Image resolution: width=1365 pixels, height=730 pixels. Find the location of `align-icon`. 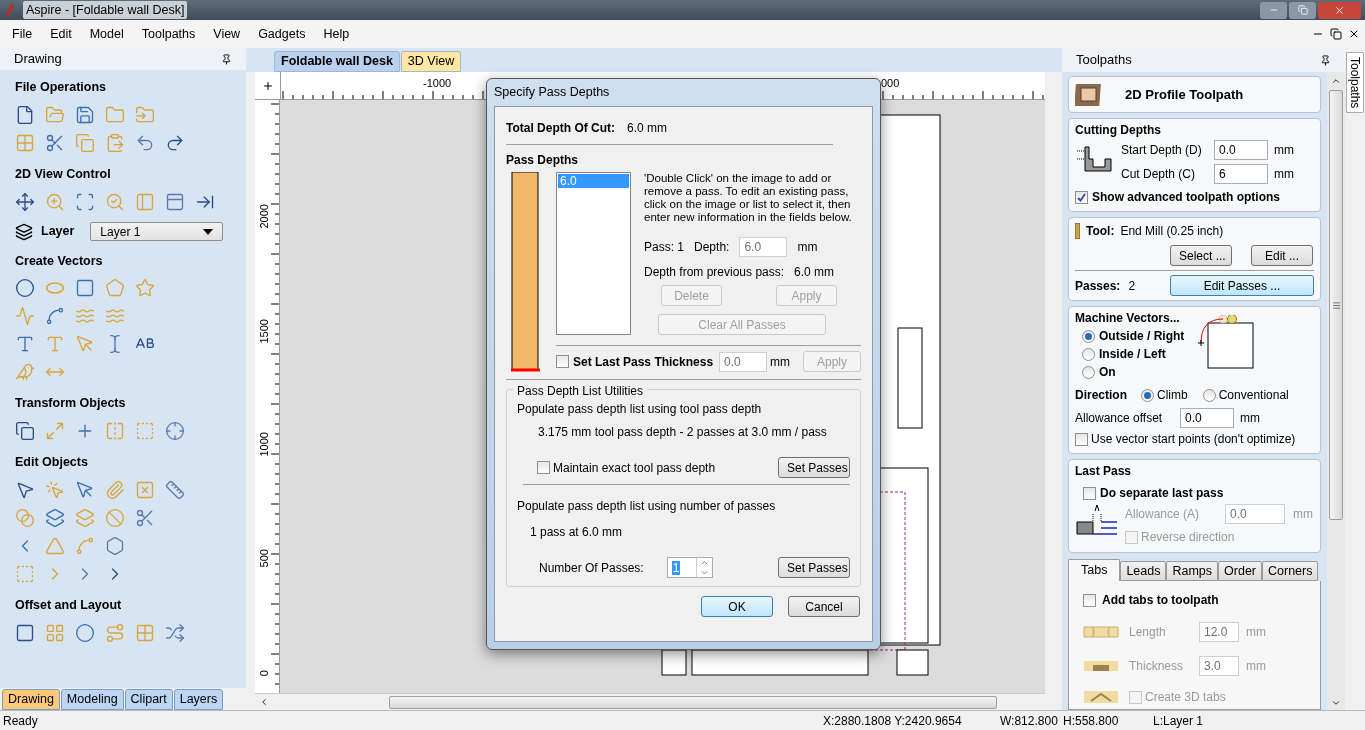

align-icon is located at coordinates (175, 431).